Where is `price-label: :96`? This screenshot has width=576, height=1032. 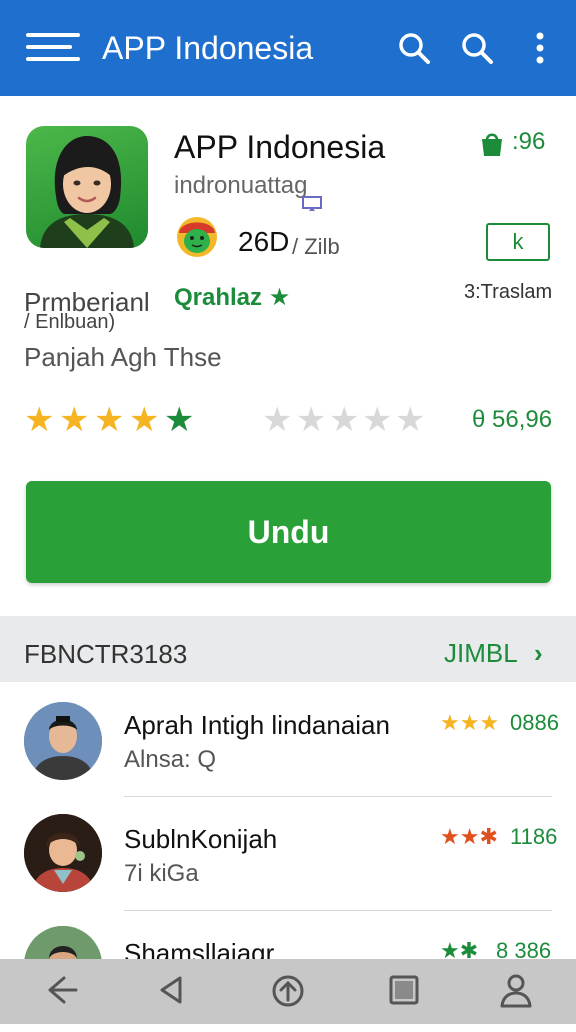
price-label: :96 is located at coordinates (529, 141).